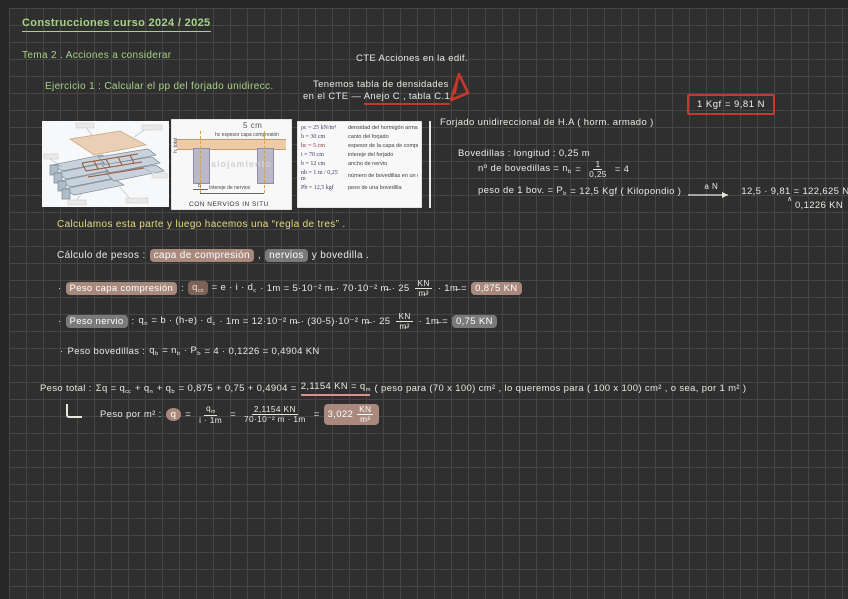 The image size is (848, 599). What do you see at coordinates (97, 55) in the screenshot?
I see `topic-heading: Tema 2 . Acciones a considerar` at bounding box center [97, 55].